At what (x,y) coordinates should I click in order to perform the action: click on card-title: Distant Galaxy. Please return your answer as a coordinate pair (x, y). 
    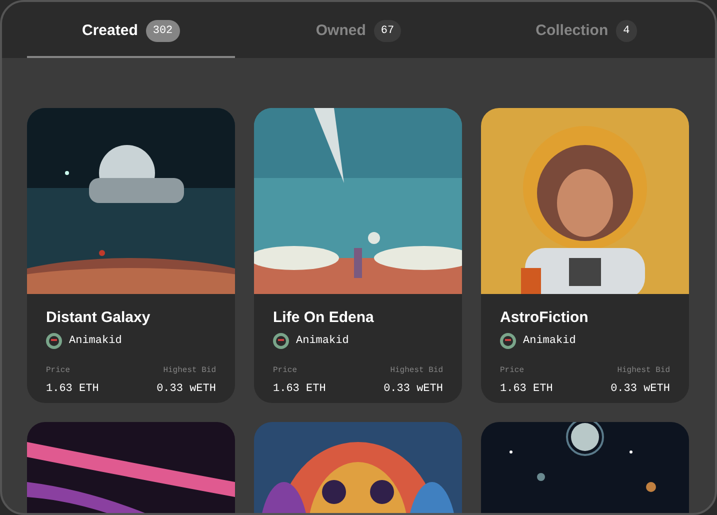
    Looking at the image, I should click on (99, 318).